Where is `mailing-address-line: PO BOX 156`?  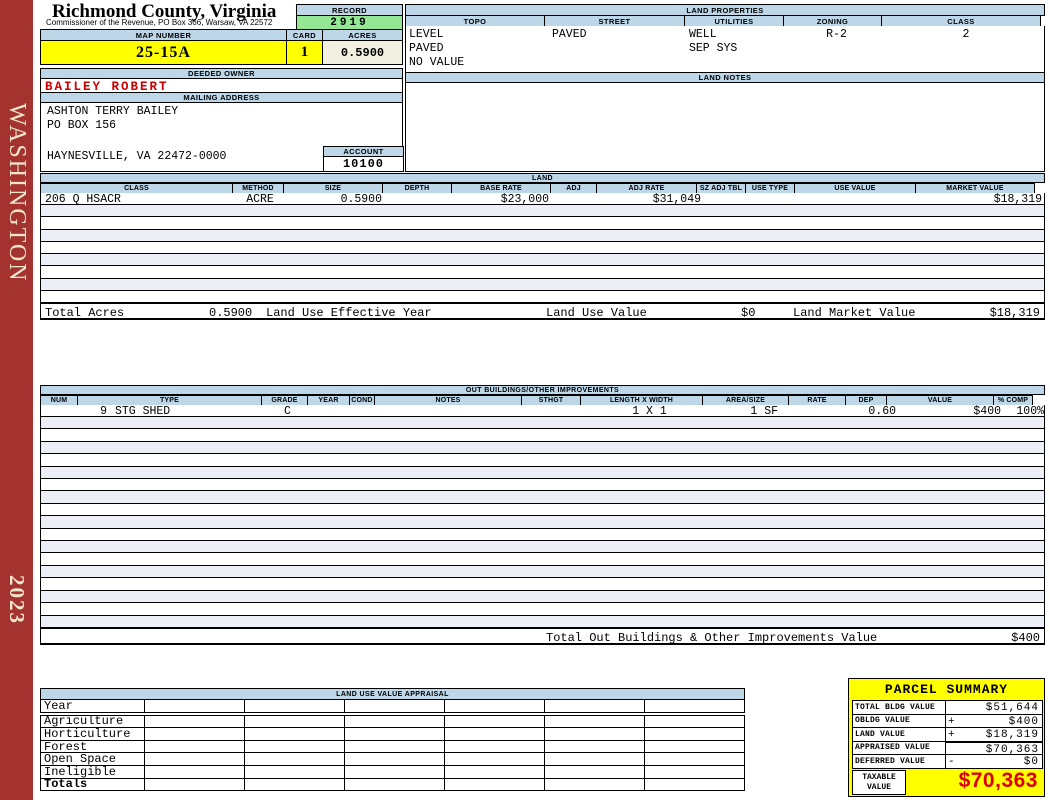 mailing-address-line: PO BOX 156 is located at coordinates (82, 125).